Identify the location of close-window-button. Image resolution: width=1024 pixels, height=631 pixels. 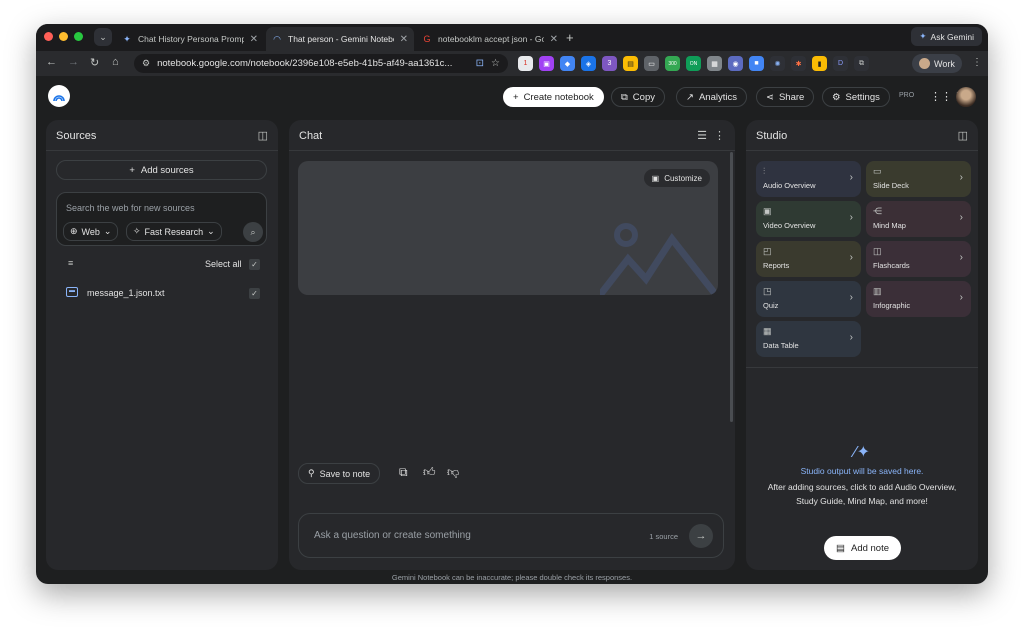
(48, 36).